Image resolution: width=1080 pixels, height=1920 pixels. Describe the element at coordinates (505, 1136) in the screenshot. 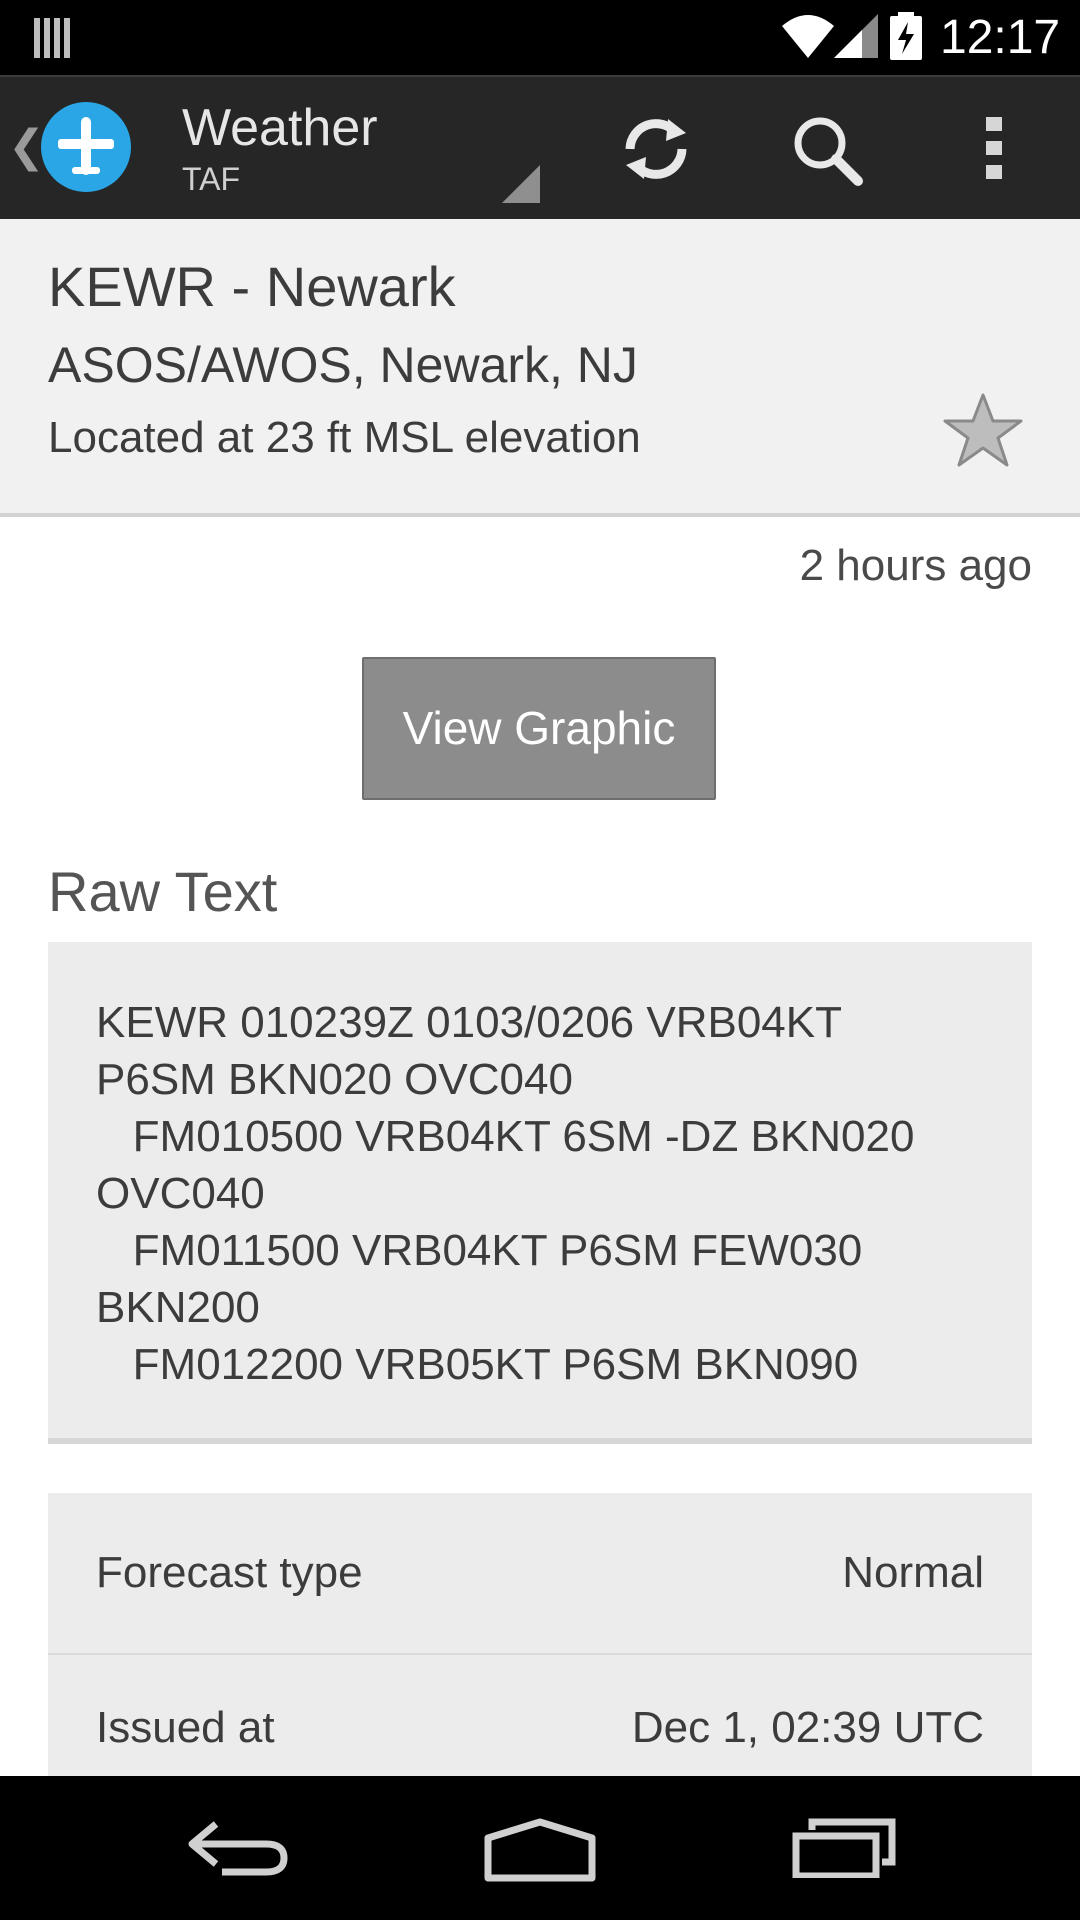

I see `raw-text-line: FM010500 VRB04KT 6SM -DZ BKN020` at that location.